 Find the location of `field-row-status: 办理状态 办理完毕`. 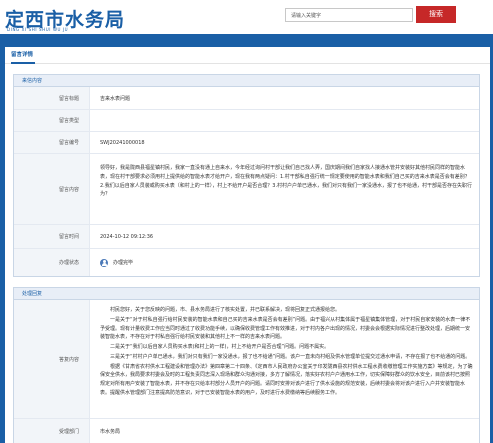

field-row-status: 办理状态 办理完毕 is located at coordinates (246, 262).